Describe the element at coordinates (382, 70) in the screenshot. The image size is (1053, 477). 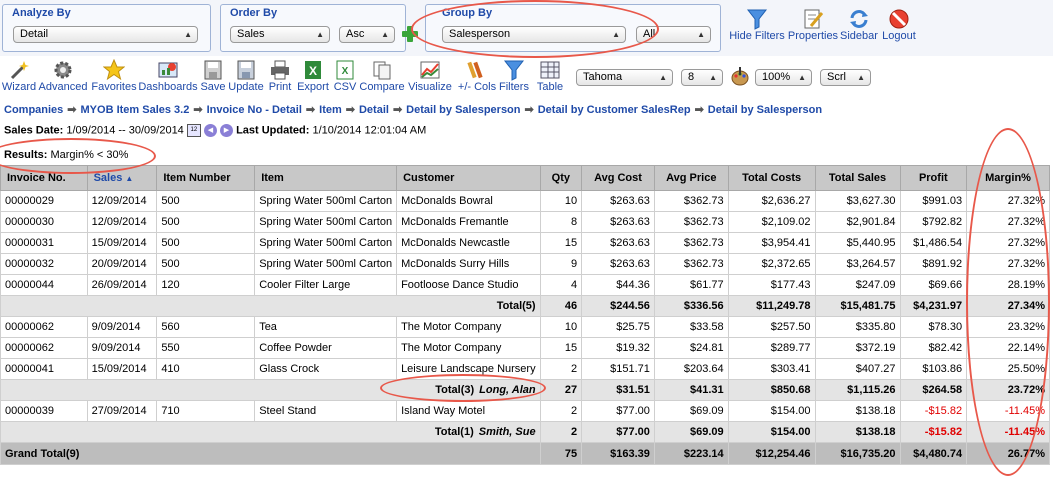
I see `compare-icon` at that location.